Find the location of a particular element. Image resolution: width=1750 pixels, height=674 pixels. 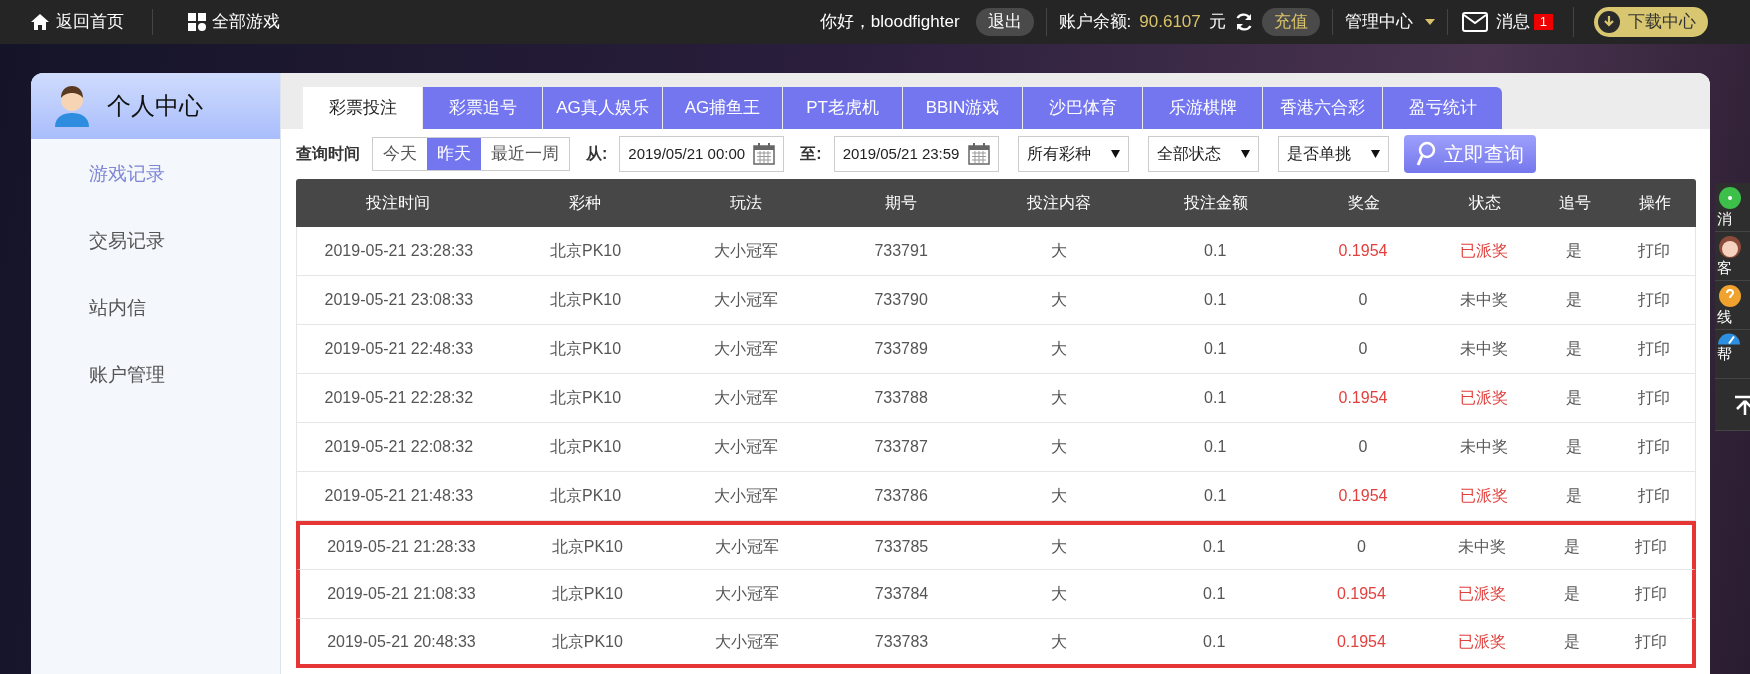

tab: 香港六合彩 is located at coordinates (1322, 108).